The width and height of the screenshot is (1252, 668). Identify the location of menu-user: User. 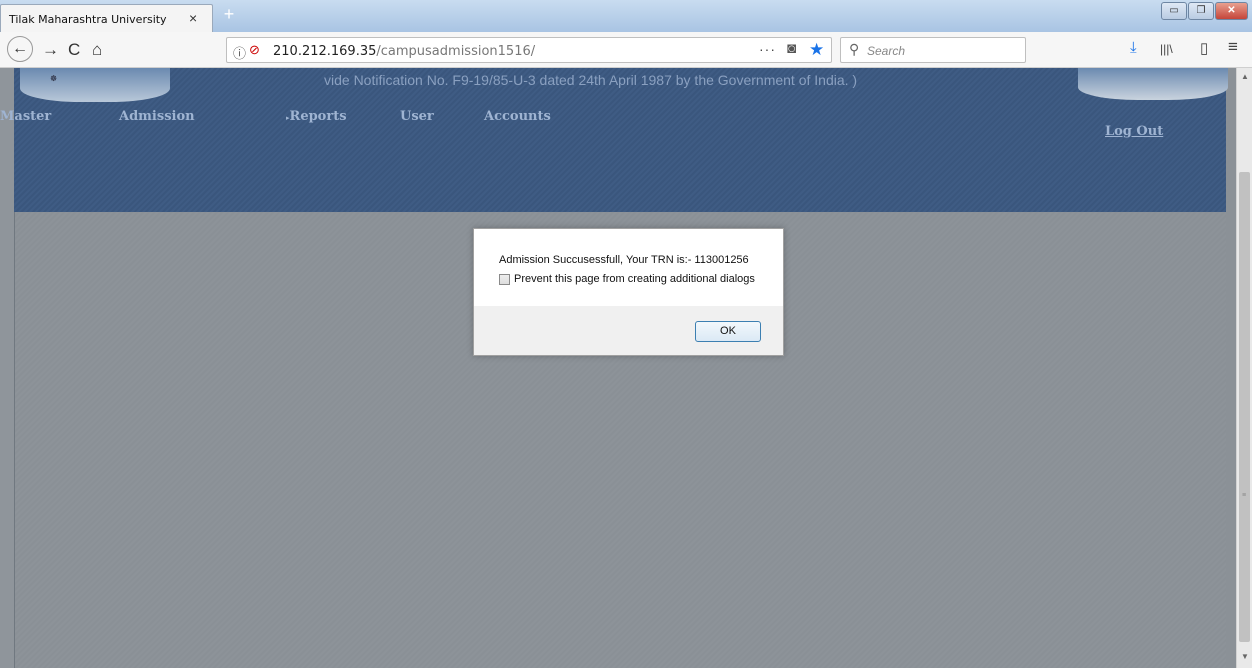
(417, 116).